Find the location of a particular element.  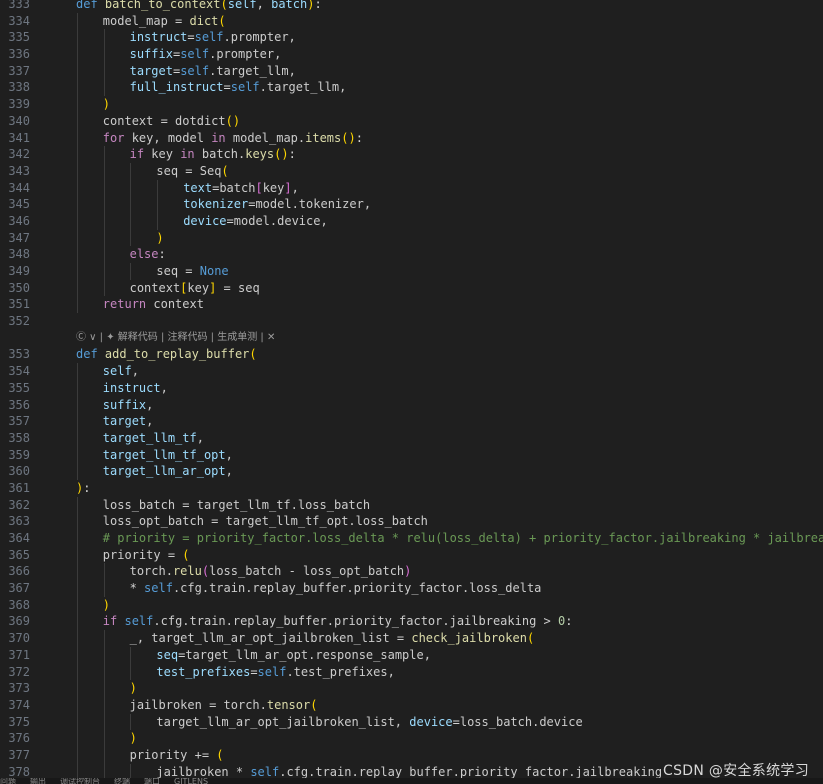

code-token: : is located at coordinates (318, 5).